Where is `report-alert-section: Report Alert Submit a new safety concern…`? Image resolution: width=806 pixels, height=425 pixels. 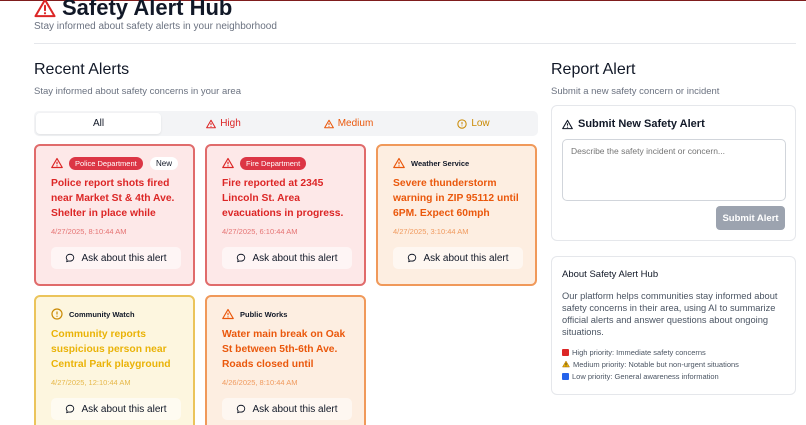 report-alert-section: Report Alert Submit a new safety concern… is located at coordinates (673, 79).